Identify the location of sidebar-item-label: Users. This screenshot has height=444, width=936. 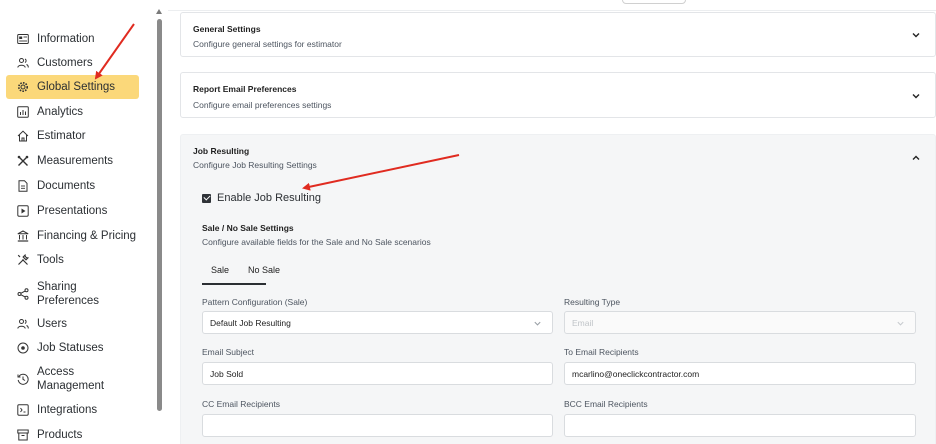
(52, 324).